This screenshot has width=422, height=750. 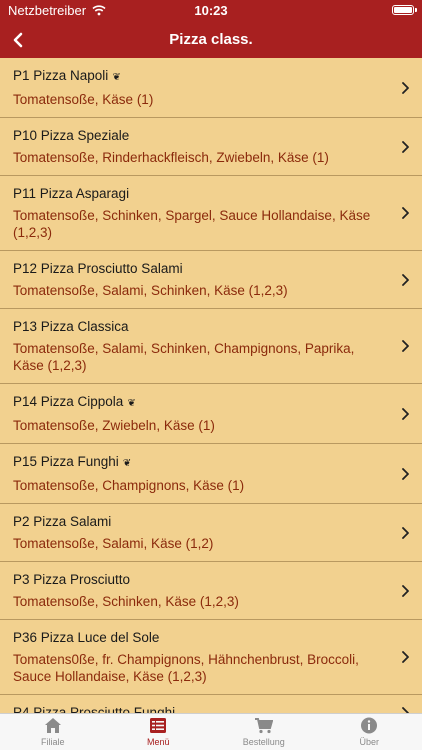 I want to click on menu-item-title-text: P12 Pizza Prosciutto Salami, so click(x=98, y=268).